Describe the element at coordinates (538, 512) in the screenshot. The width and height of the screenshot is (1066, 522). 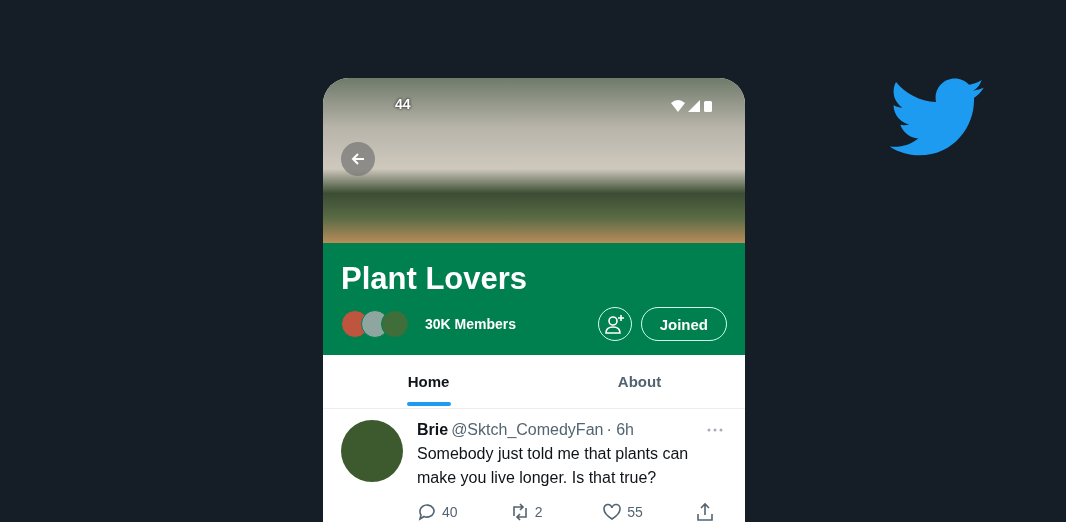
I see `action-count: 2` at that location.